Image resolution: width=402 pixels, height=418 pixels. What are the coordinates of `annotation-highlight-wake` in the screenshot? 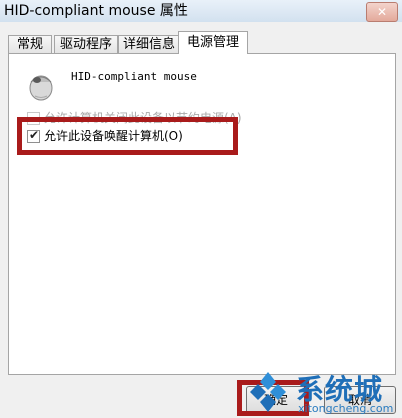 It's located at (127, 136).